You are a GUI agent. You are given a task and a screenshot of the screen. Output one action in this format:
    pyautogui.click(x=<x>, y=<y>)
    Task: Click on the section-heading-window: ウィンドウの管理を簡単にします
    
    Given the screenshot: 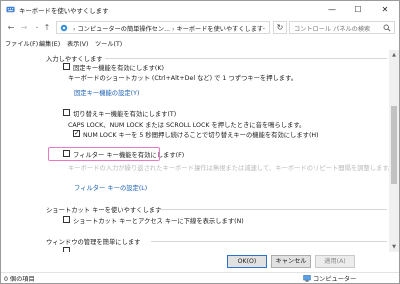 What is the action you would take?
    pyautogui.click(x=93, y=242)
    